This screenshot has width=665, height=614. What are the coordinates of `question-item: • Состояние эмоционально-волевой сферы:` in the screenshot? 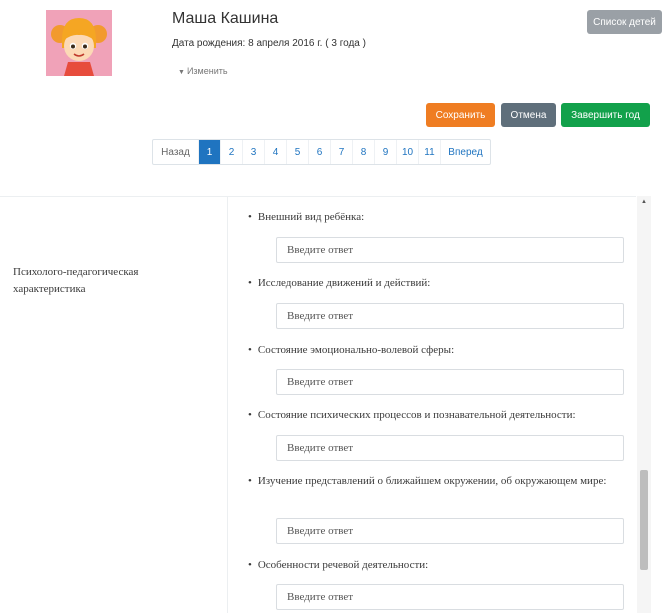 It's located at (433, 350).